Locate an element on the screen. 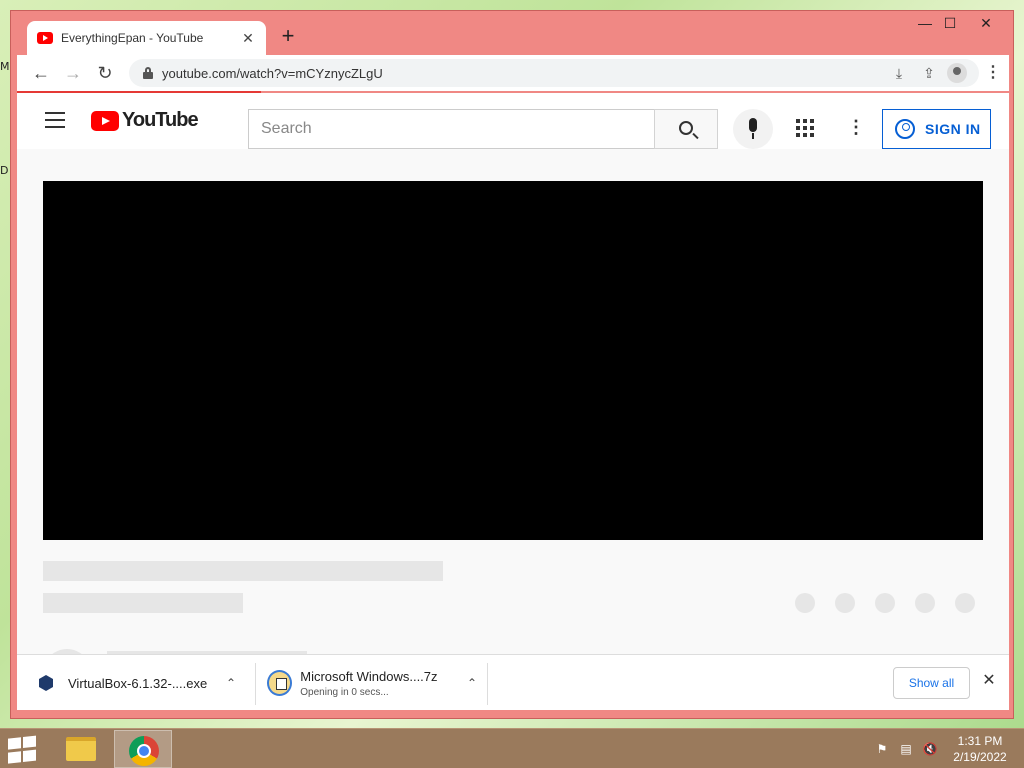 The image size is (1024, 768). chrome-icon is located at coordinates (144, 751).